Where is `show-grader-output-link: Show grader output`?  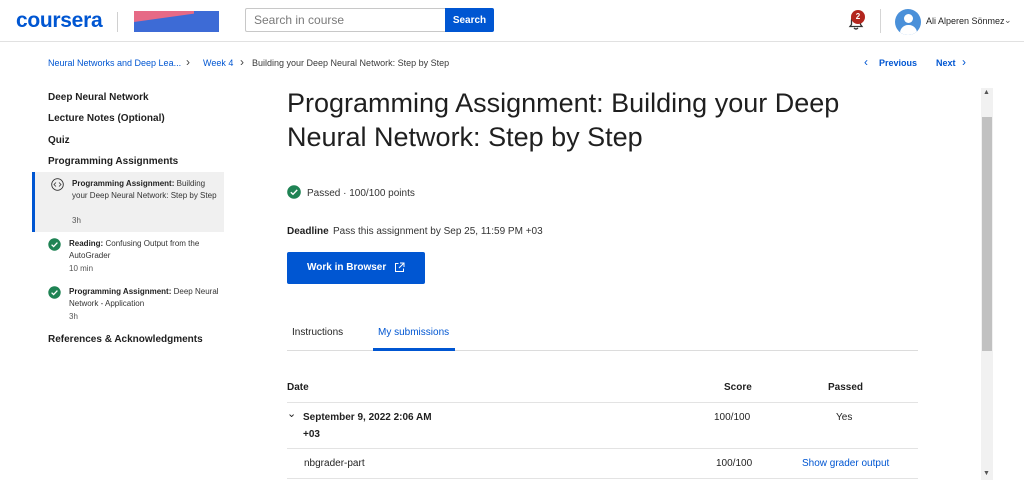
show-grader-output-link: Show grader output is located at coordinates (845, 463).